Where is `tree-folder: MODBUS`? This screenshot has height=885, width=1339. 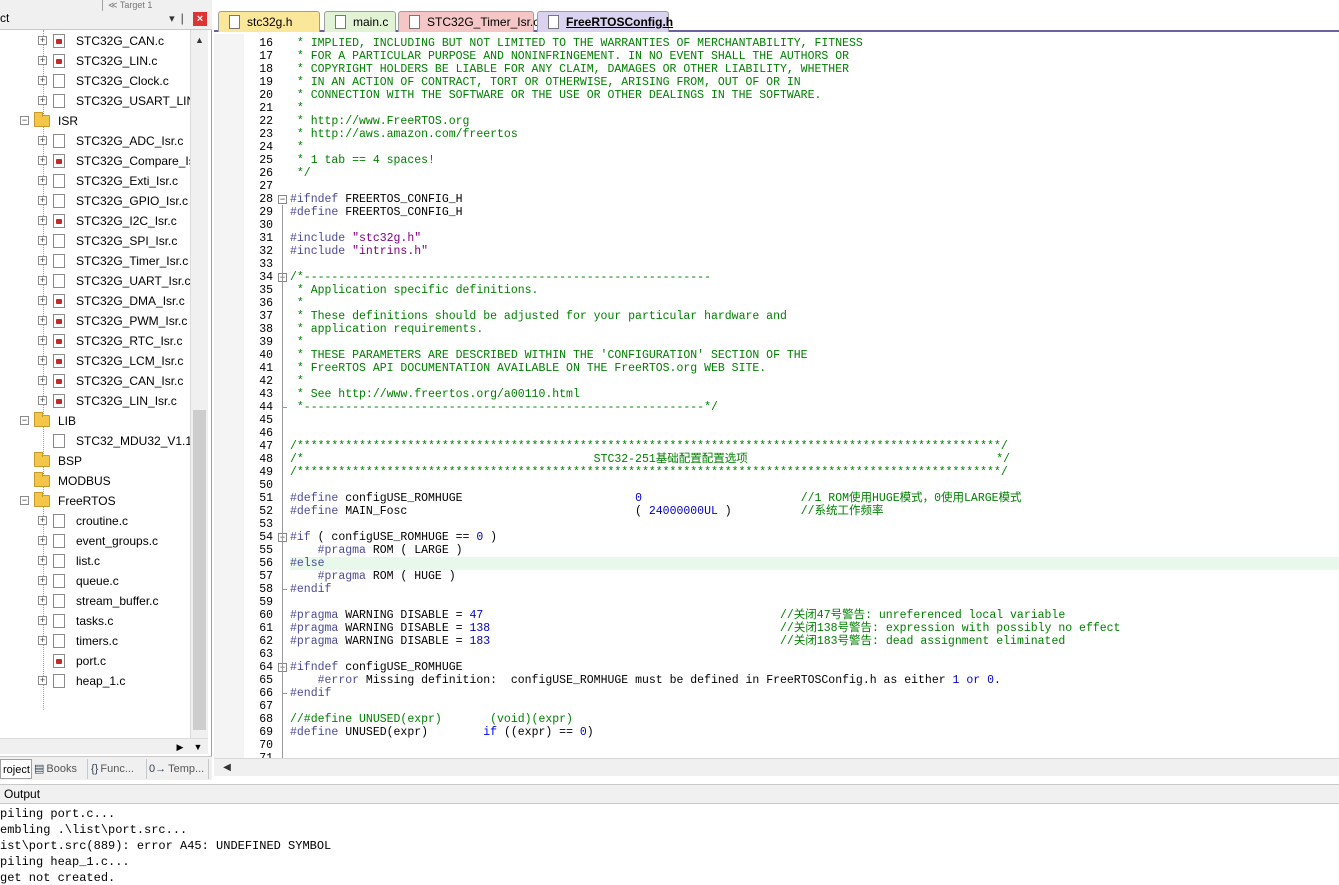 tree-folder: MODBUS is located at coordinates (95, 481).